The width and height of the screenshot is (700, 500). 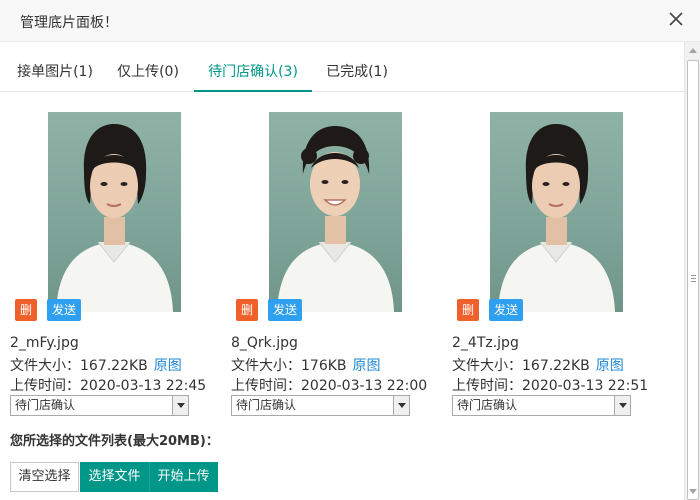 What do you see at coordinates (108, 386) in the screenshot?
I see `upload-time: 上传时间：2020-03-13 22:45` at bounding box center [108, 386].